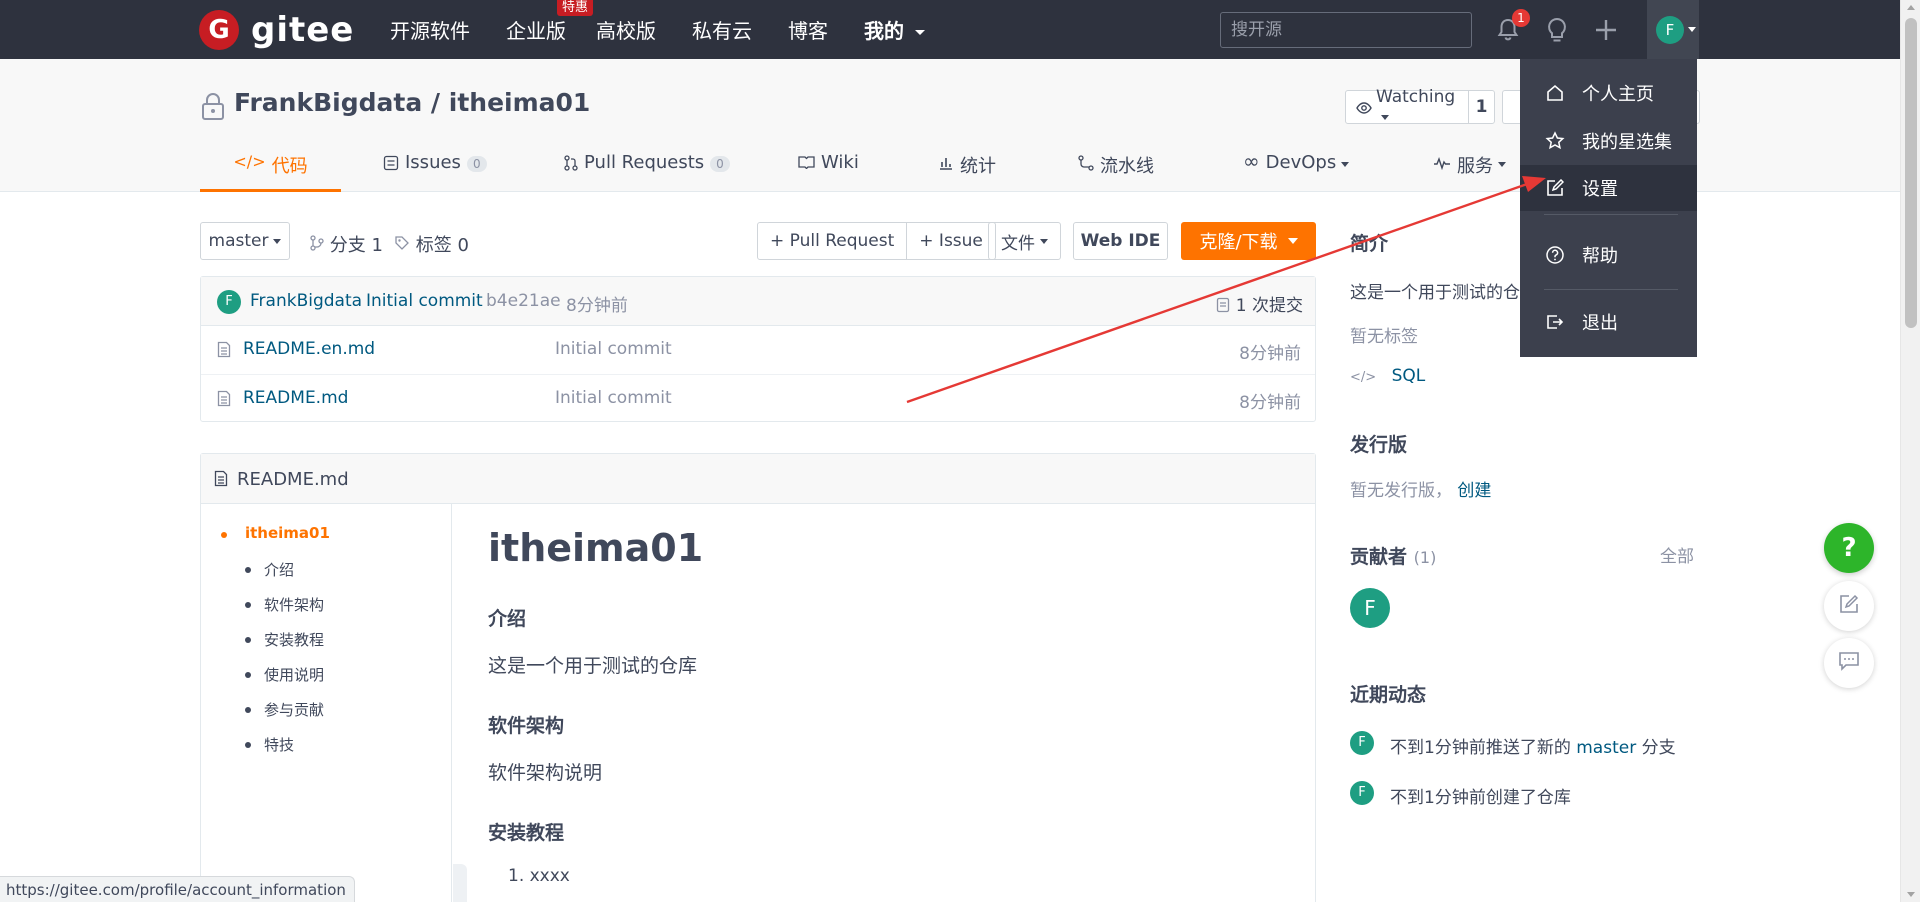  What do you see at coordinates (1911, 894) in the screenshot?
I see `scroll-down-icon` at bounding box center [1911, 894].